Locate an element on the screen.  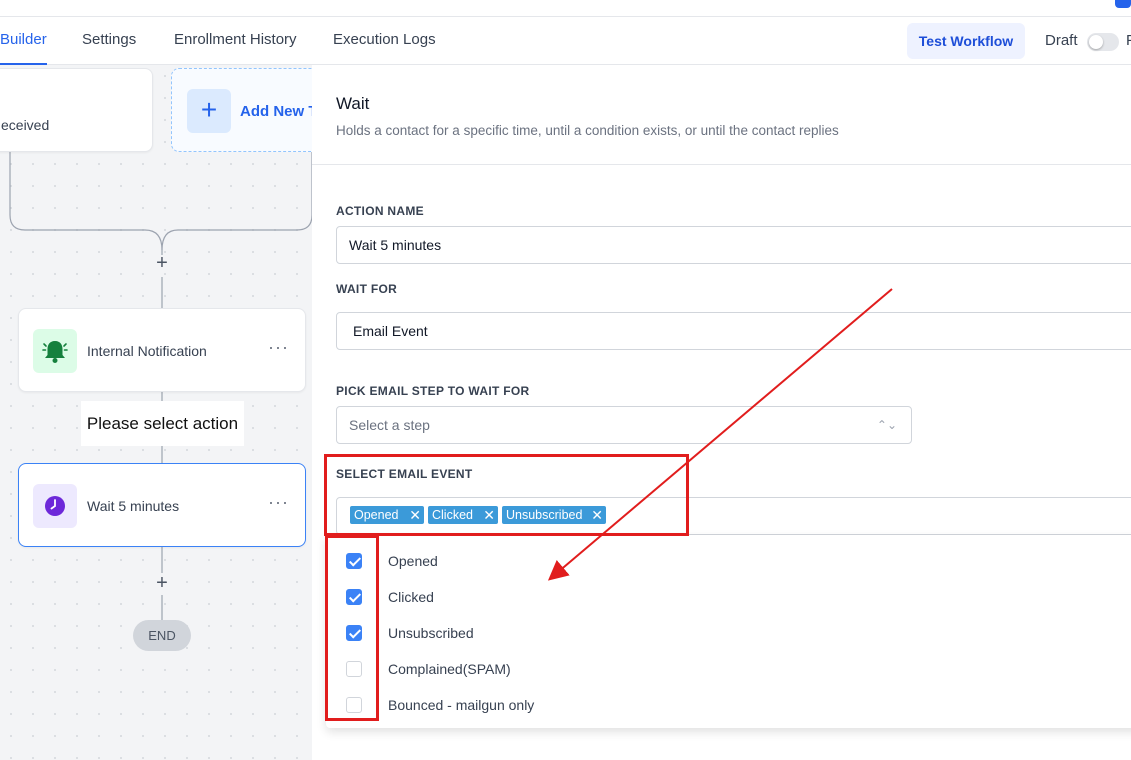
option-label: Bounced - mailgun only is located at coordinates (461, 705).